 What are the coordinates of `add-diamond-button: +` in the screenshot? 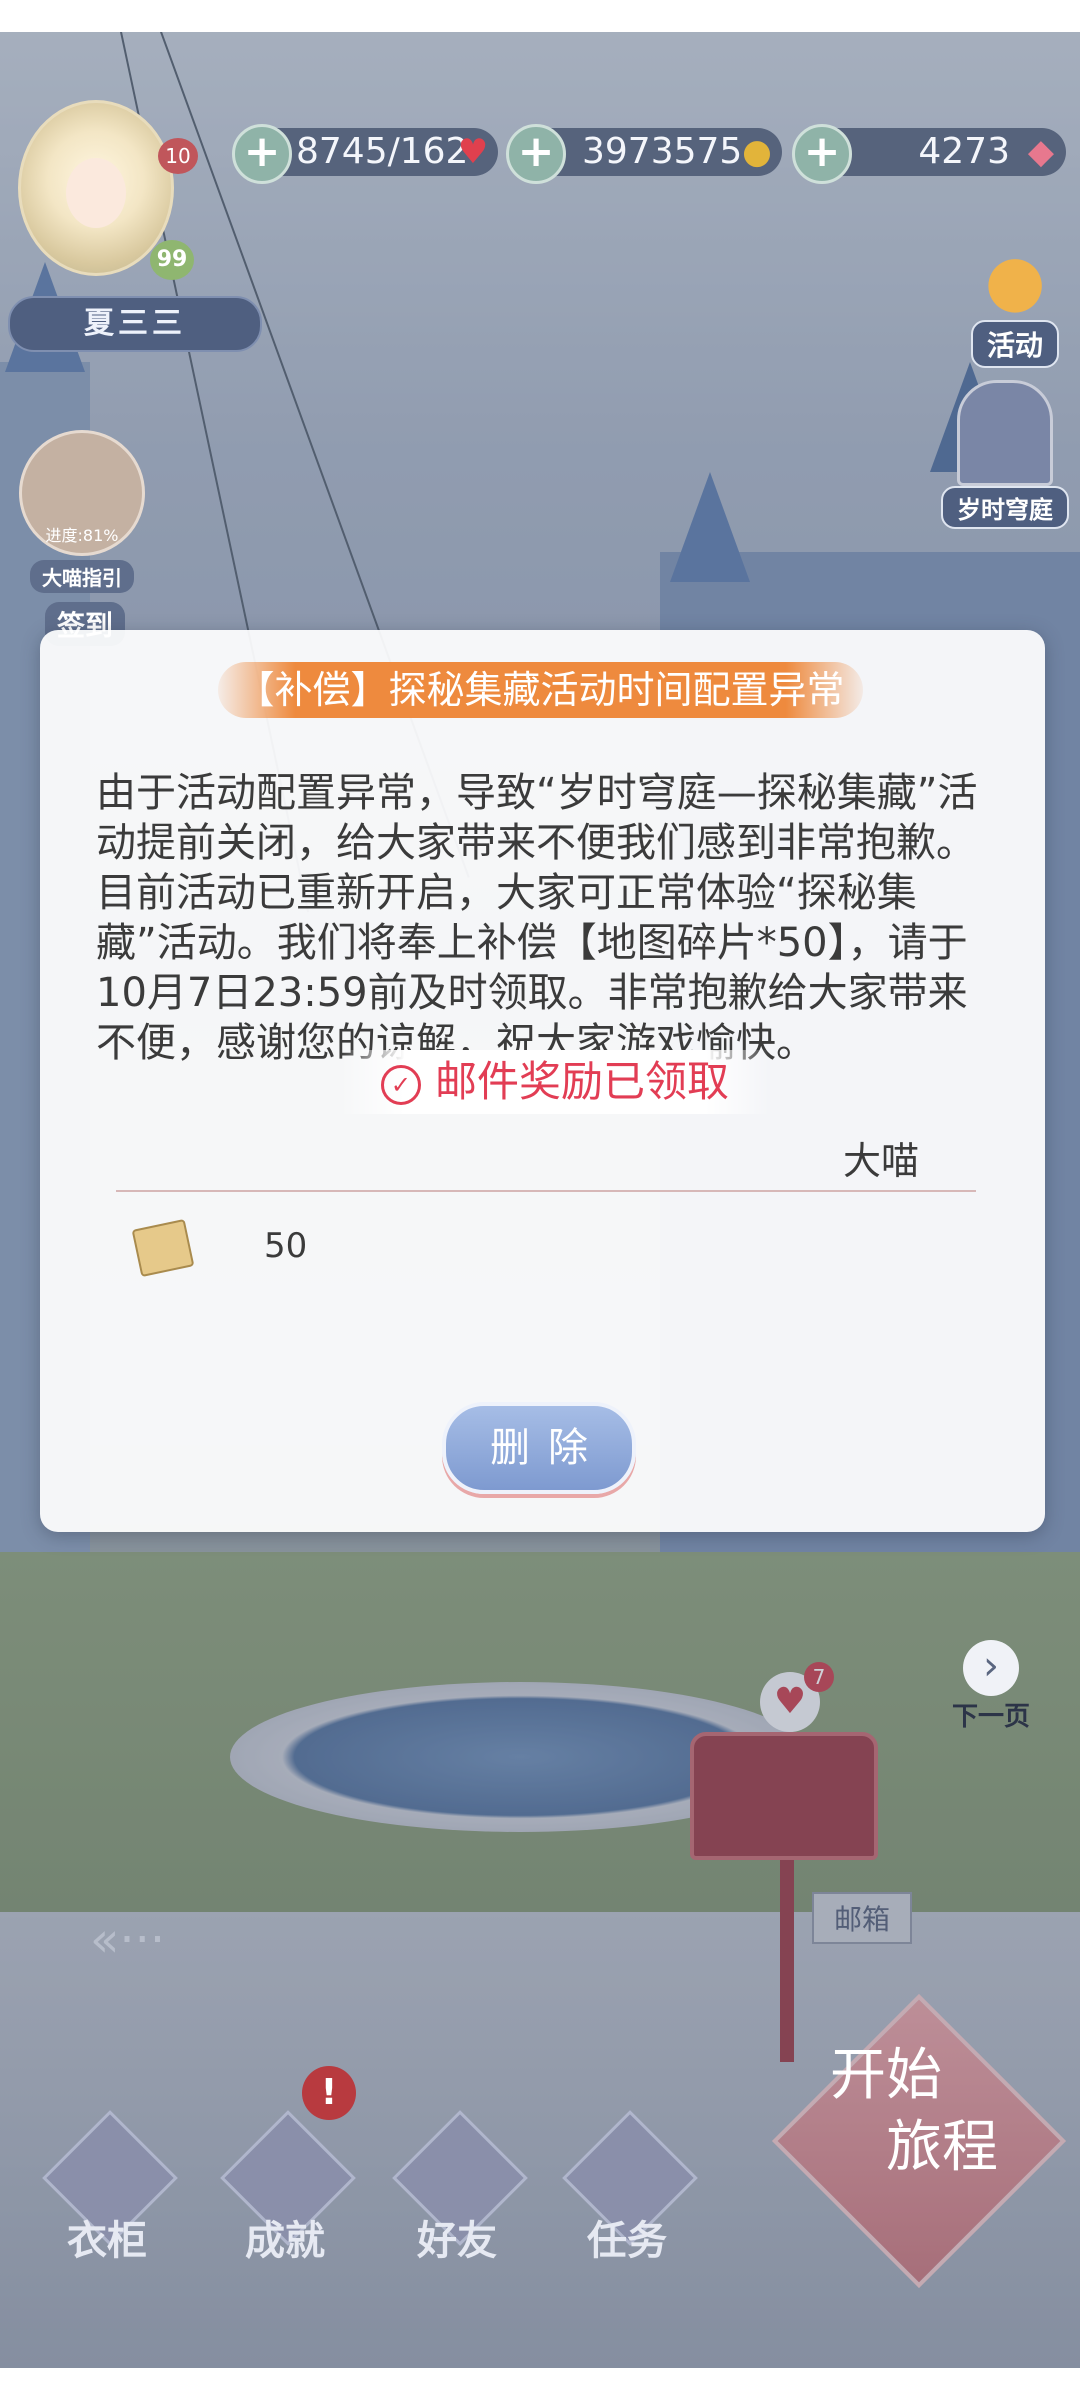 It's located at (822, 154).